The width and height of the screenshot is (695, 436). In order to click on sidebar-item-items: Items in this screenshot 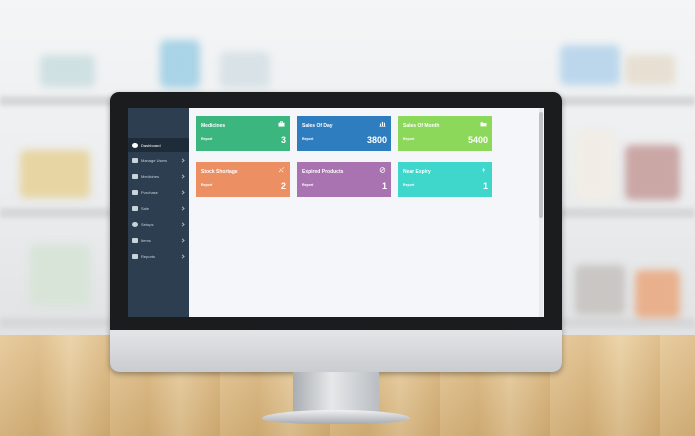, I will do `click(158, 240)`.